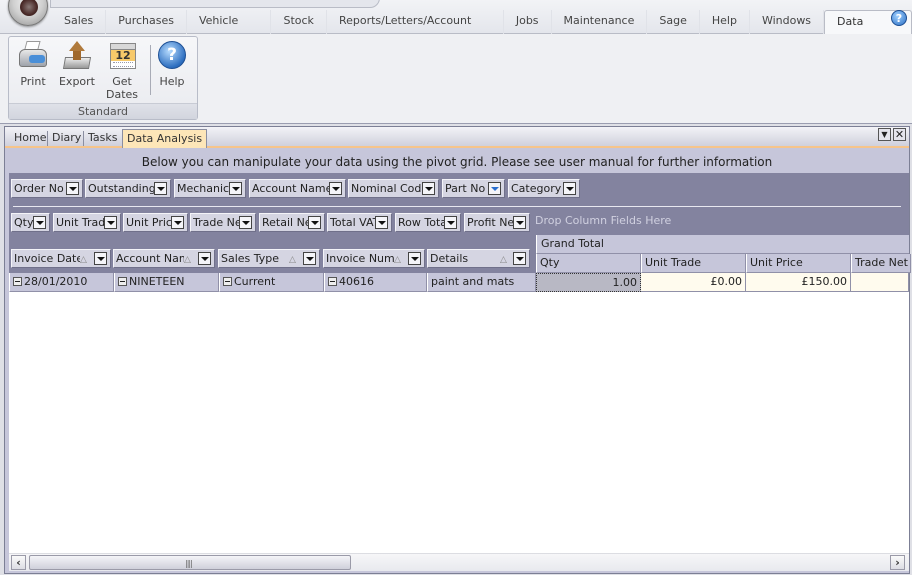  Describe the element at coordinates (30, 138) in the screenshot. I see `doc-tab-home: Home` at that location.